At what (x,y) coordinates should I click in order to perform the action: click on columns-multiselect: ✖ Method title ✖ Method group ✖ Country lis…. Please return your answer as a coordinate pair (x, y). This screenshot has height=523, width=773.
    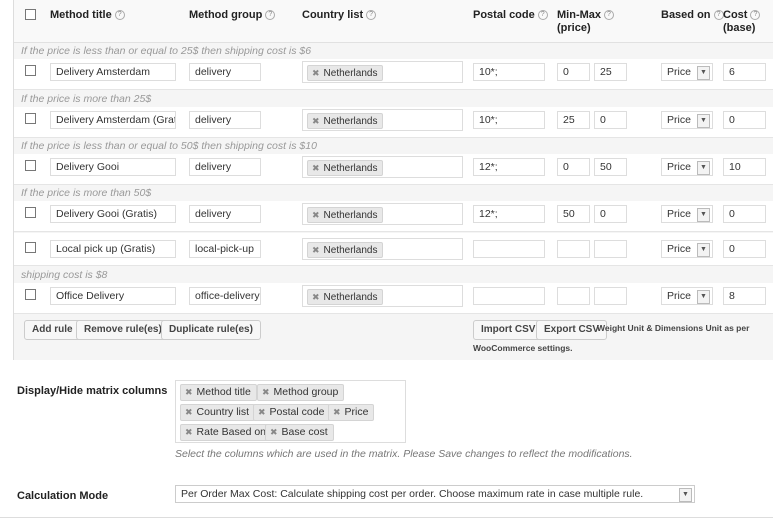
    Looking at the image, I should click on (290, 411).